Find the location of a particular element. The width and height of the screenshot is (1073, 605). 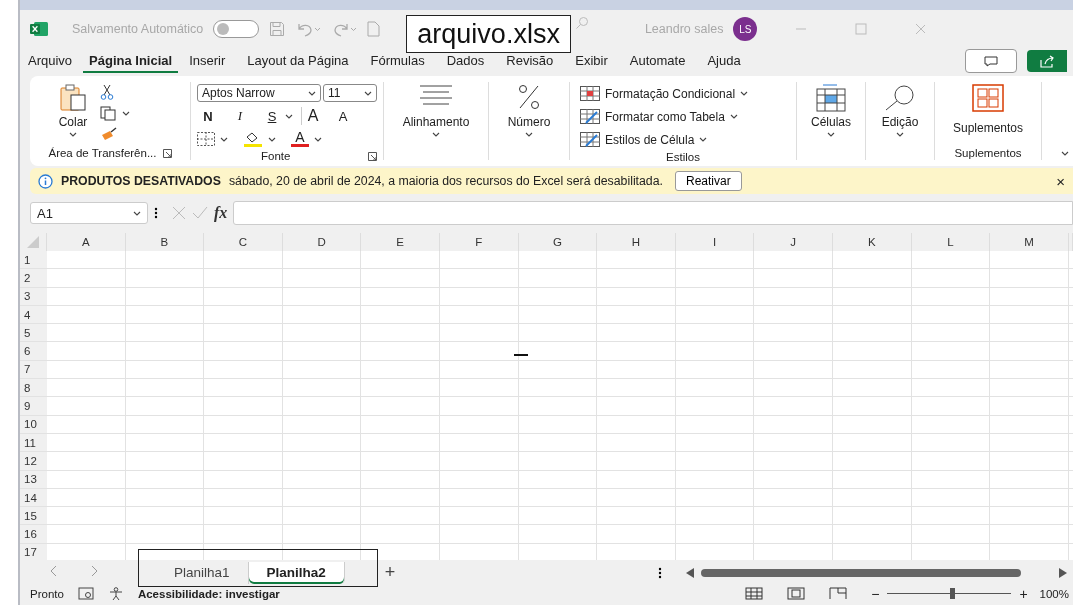

macro-recording-icon is located at coordinates (85, 593).